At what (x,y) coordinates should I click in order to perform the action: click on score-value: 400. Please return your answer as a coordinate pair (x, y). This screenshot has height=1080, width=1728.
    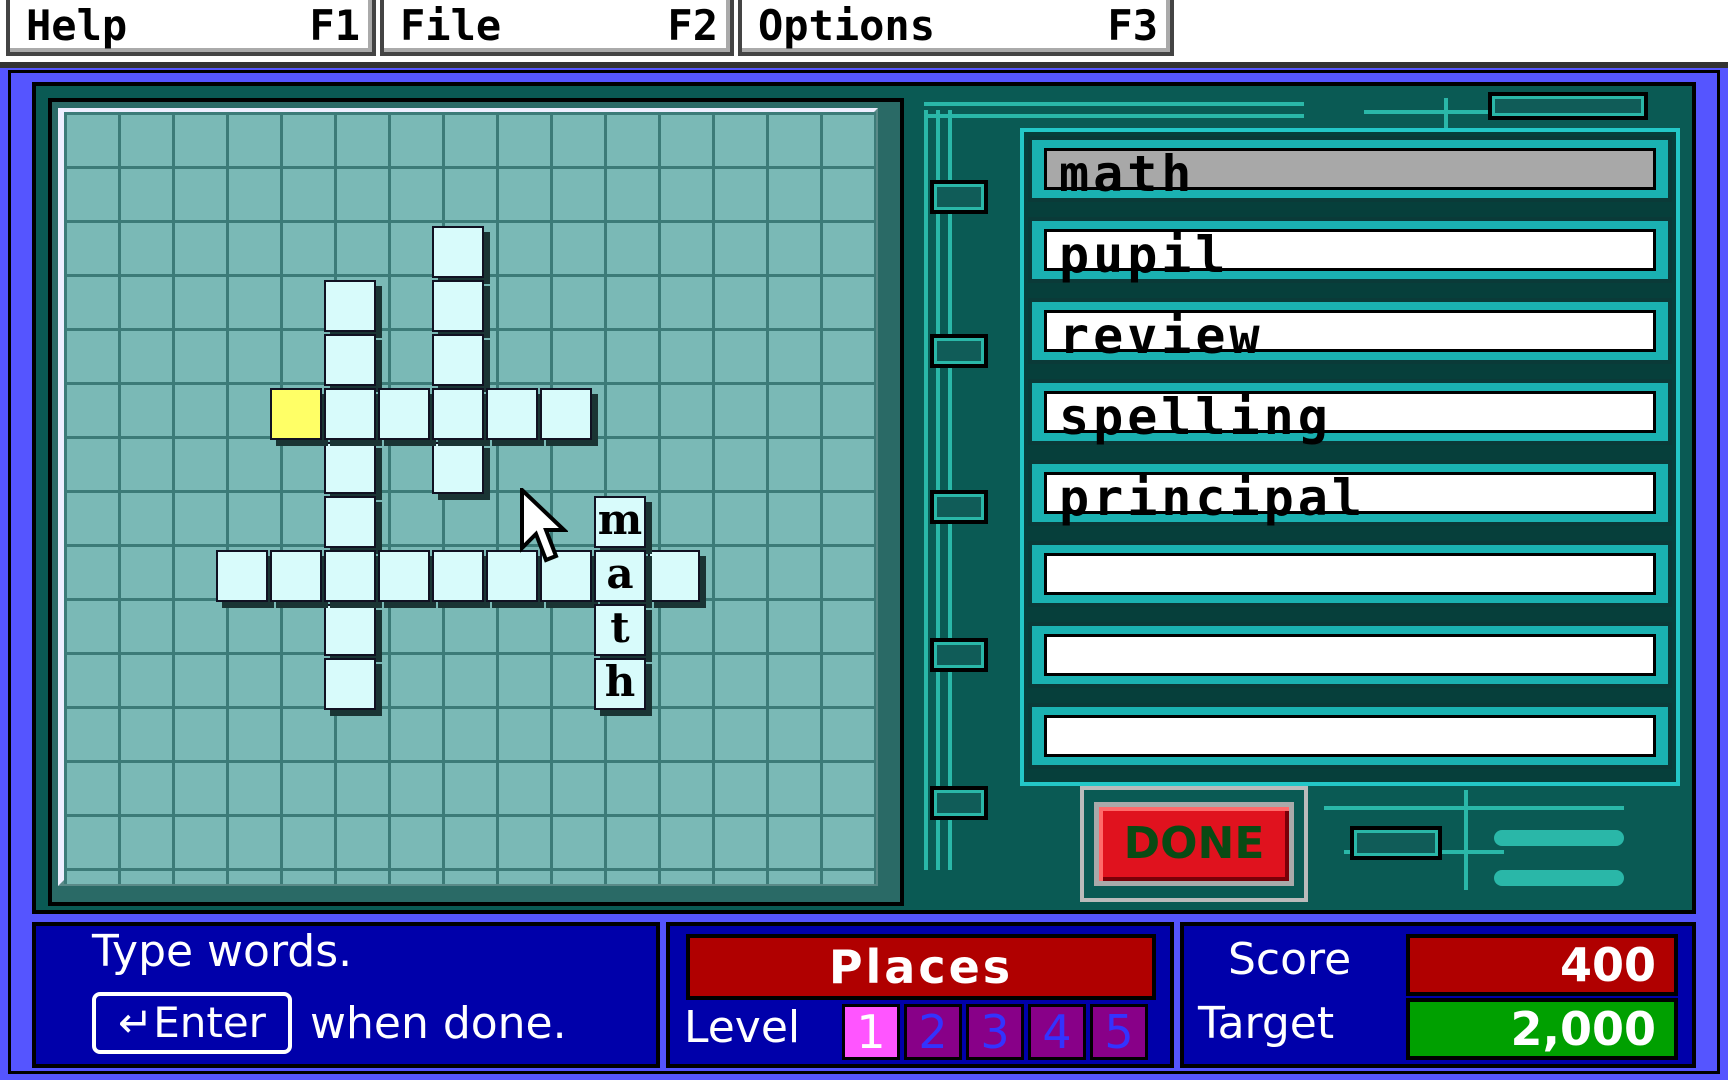
    Looking at the image, I should click on (1542, 965).